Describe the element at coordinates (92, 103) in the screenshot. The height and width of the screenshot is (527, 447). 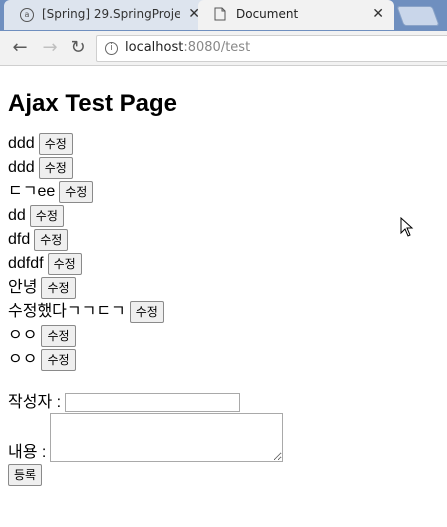
I see `page-title: Ajax Test Page` at that location.